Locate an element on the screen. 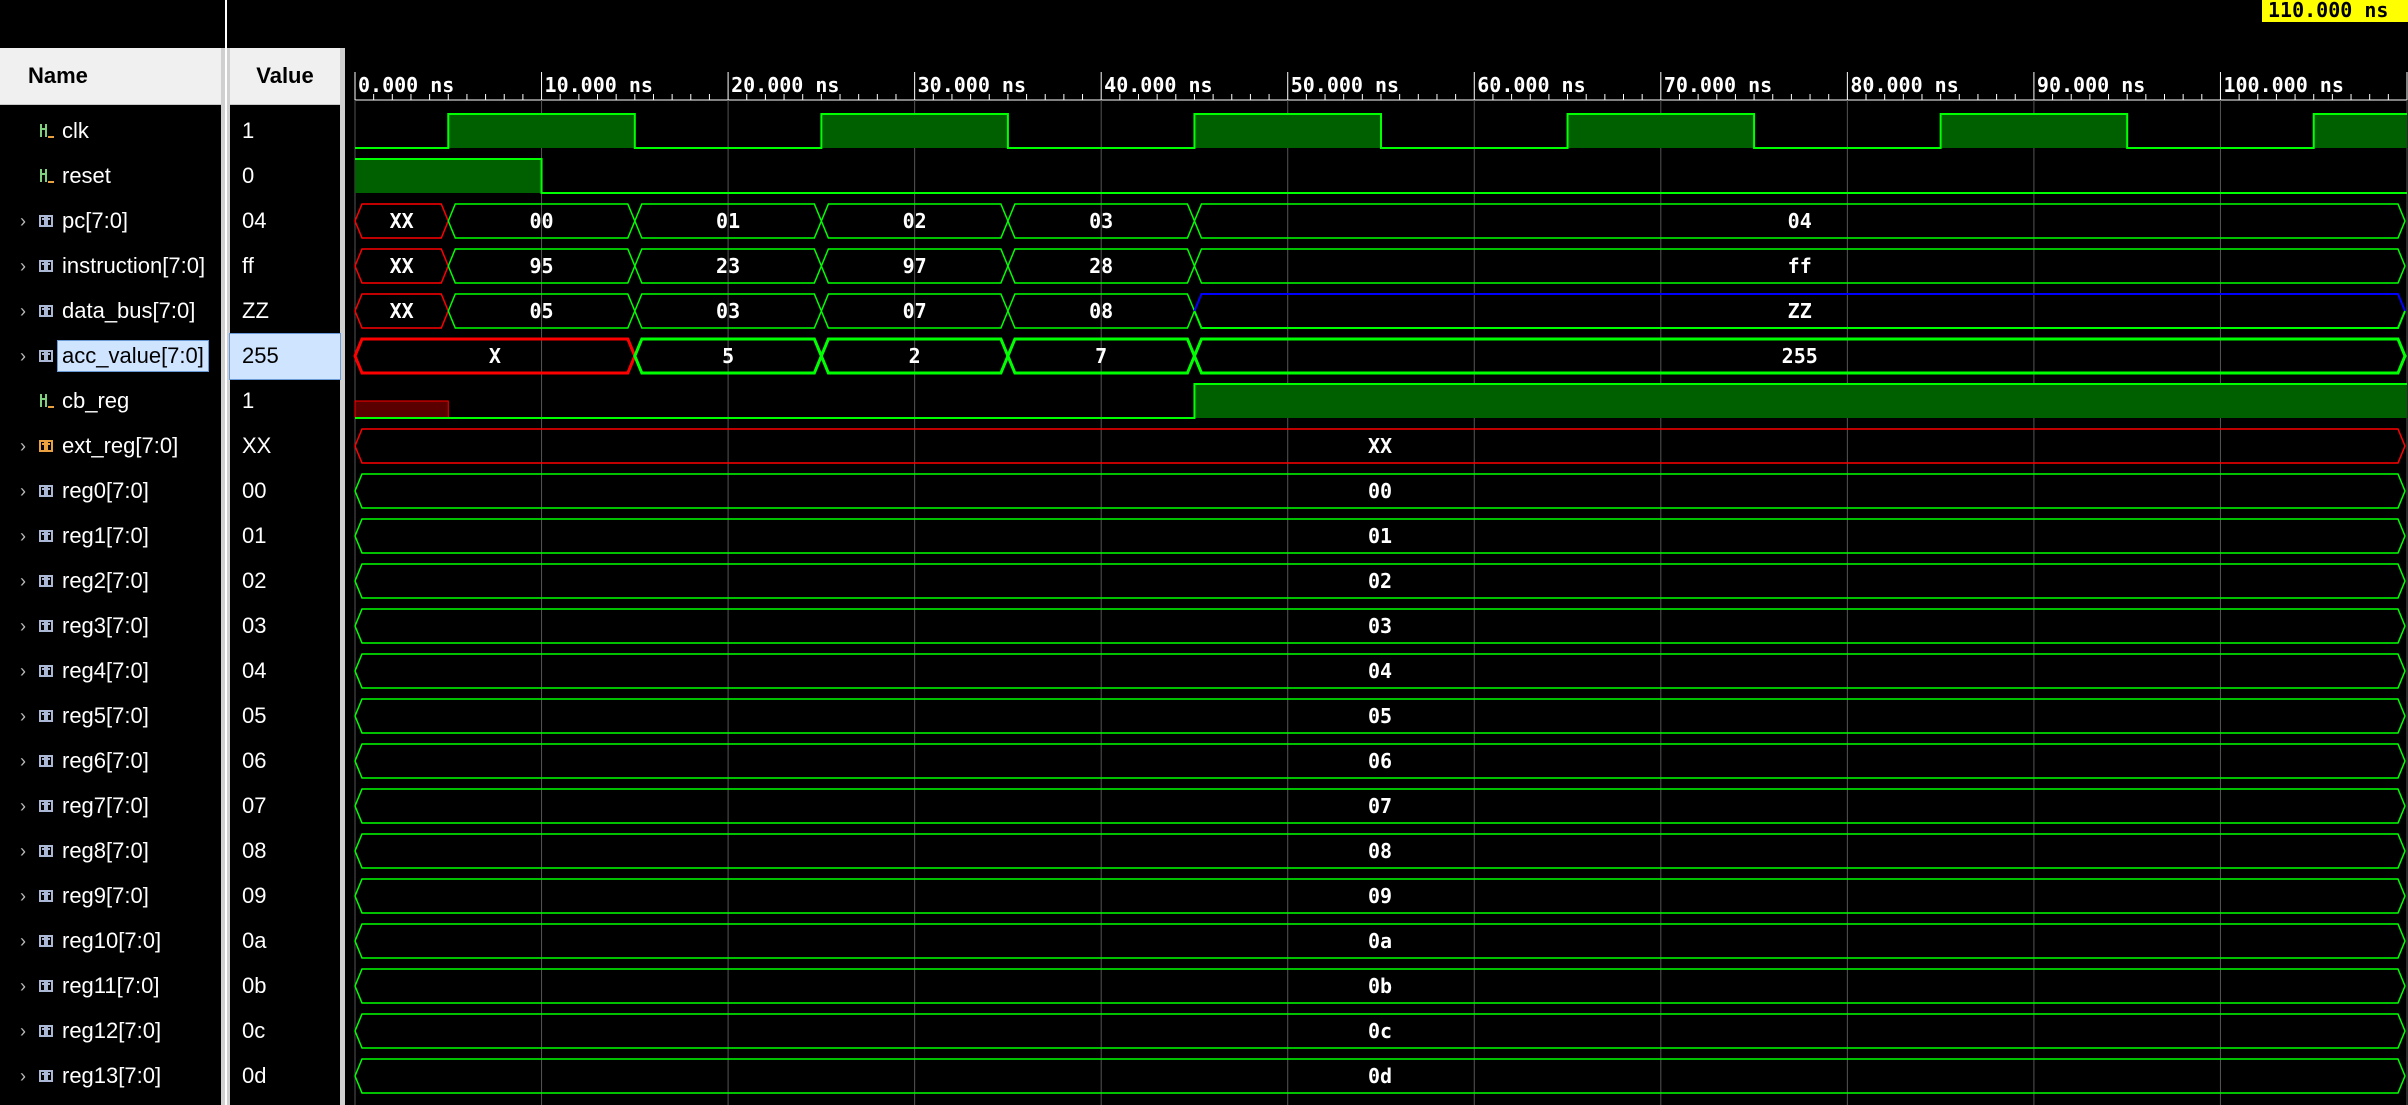 Image resolution: width=2408 pixels, height=1105 pixels. waveform-ext_reg: XX is located at coordinates (1380, 446).